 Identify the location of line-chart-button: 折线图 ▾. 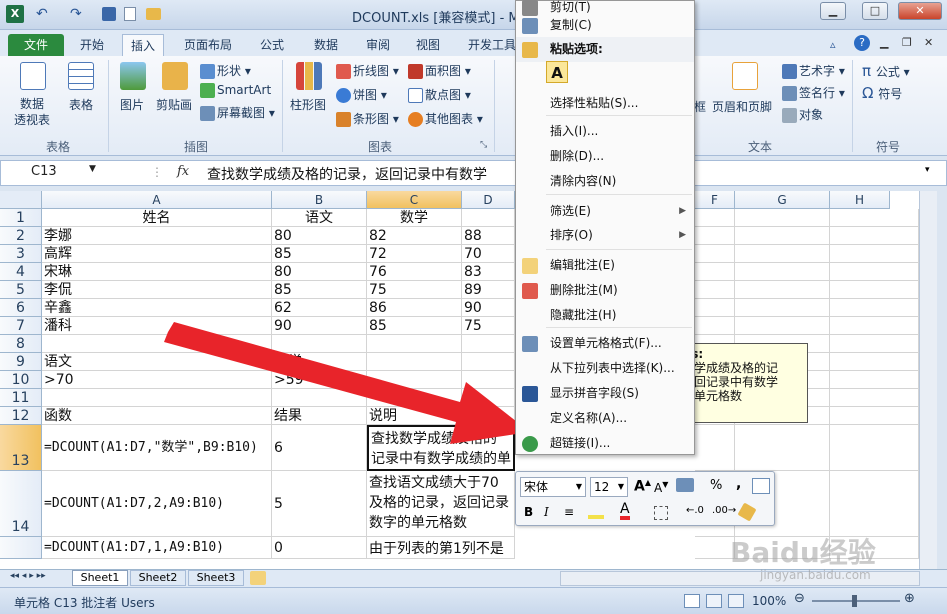
(367, 70).